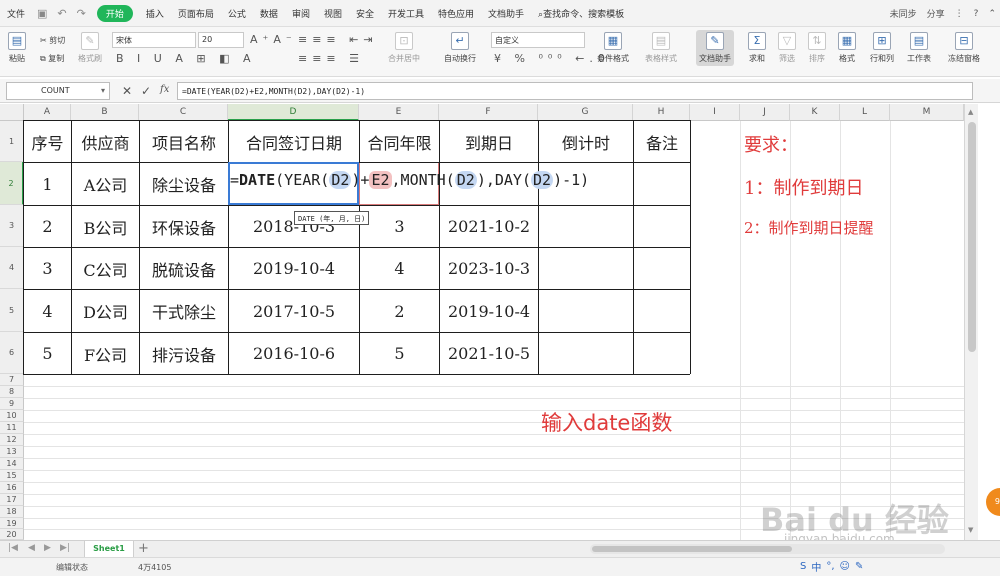 This screenshot has width=1000, height=576. What do you see at coordinates (12, 183) in the screenshot?
I see `row-header: 2` at bounding box center [12, 183].